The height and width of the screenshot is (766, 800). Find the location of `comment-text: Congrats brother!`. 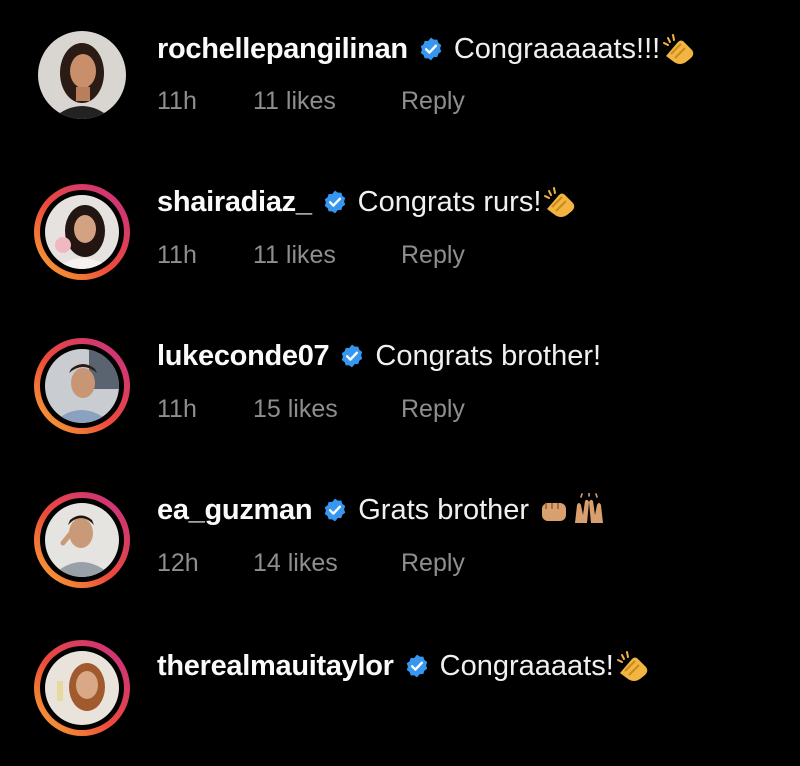

comment-text: Congrats brother! is located at coordinates (488, 356).